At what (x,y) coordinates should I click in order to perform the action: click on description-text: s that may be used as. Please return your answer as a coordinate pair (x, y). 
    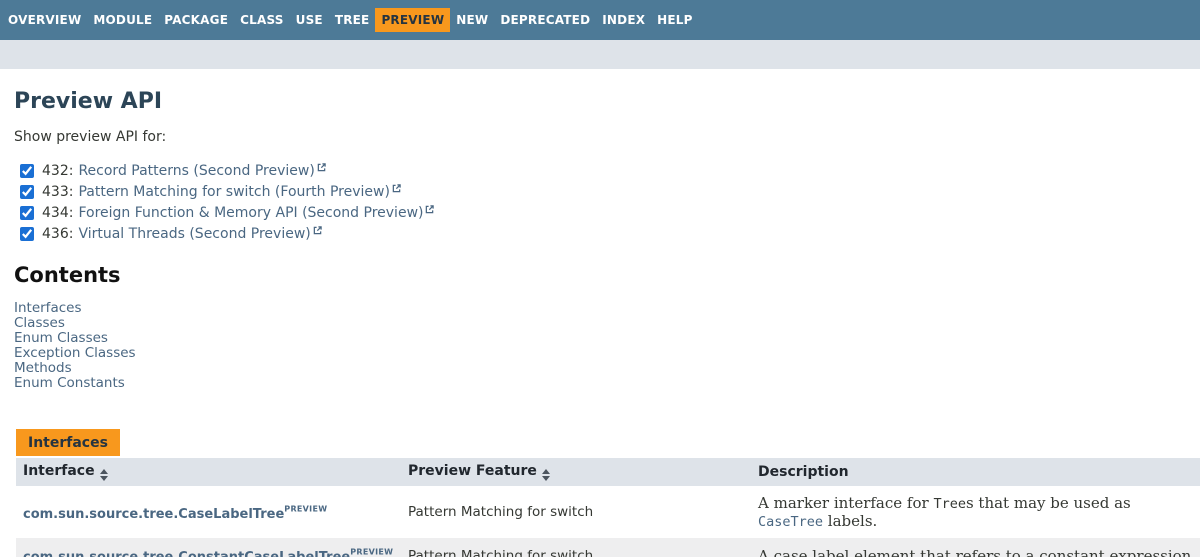
    Looking at the image, I should click on (1048, 503).